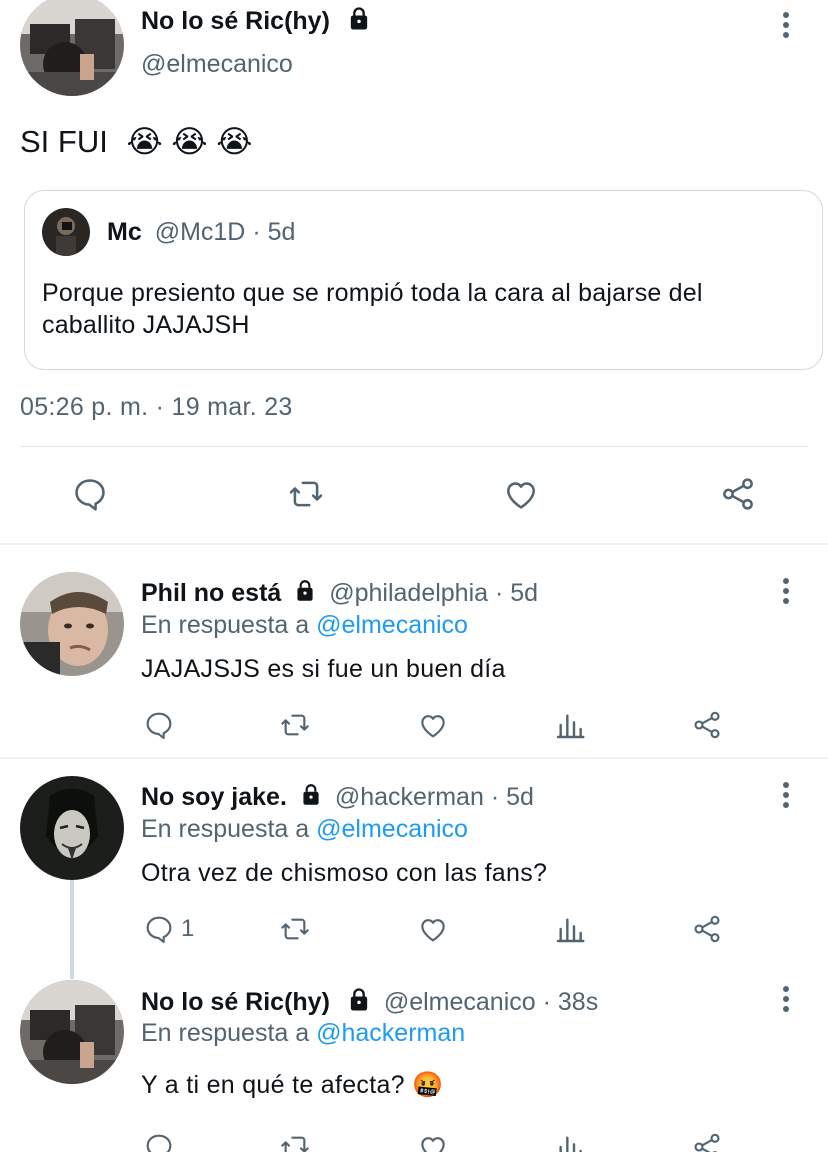 Image resolution: width=828 pixels, height=1152 pixels. What do you see at coordinates (146, 325) in the screenshot?
I see `quoted-text-line: caballito JAJAJSH` at bounding box center [146, 325].